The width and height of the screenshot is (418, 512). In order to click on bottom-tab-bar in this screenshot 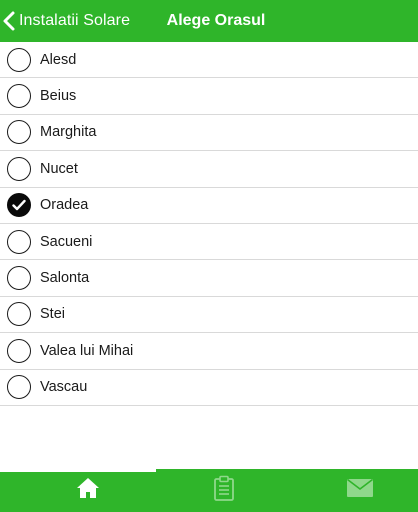, I will do `click(209, 490)`.